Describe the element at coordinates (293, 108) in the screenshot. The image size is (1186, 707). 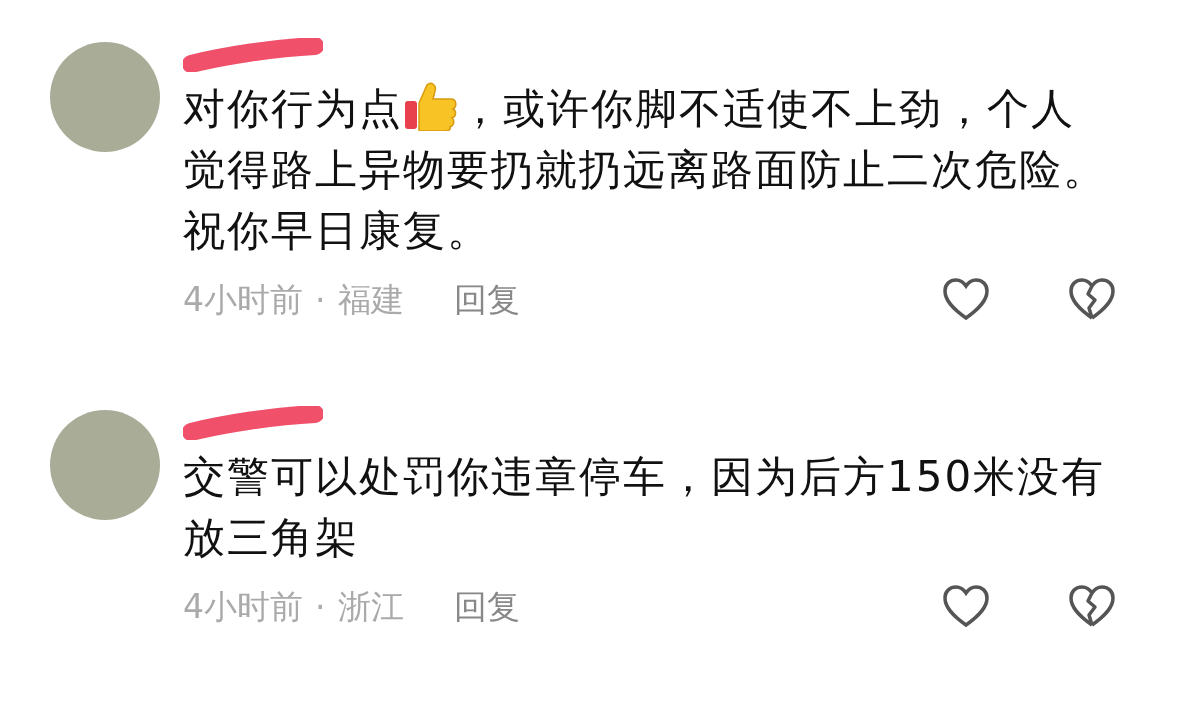
I see `comment-text: 对你行为点` at that location.